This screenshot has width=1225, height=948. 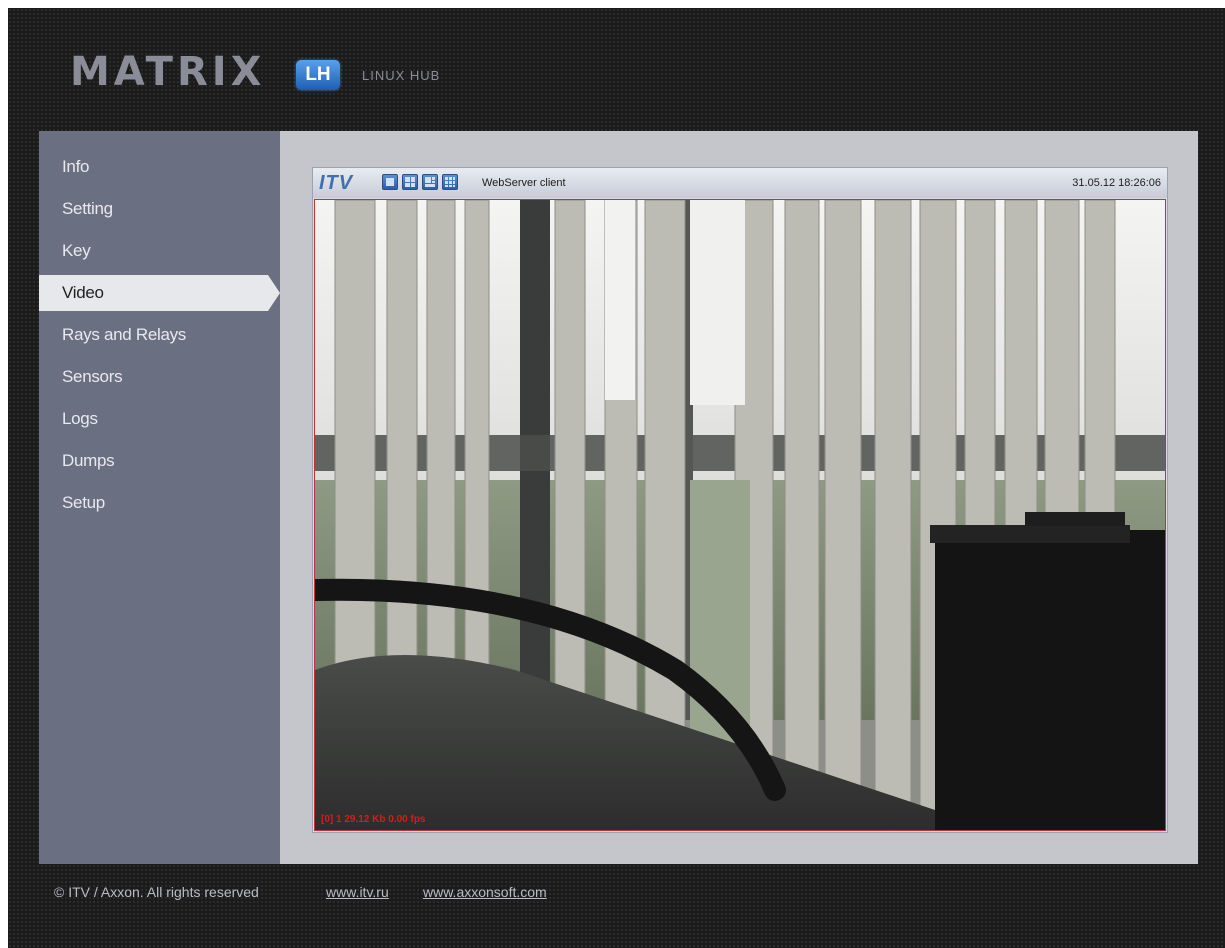 What do you see at coordinates (1116, 183) in the screenshot?
I see `viewer-datetime: 31.05.12 18:26:06` at bounding box center [1116, 183].